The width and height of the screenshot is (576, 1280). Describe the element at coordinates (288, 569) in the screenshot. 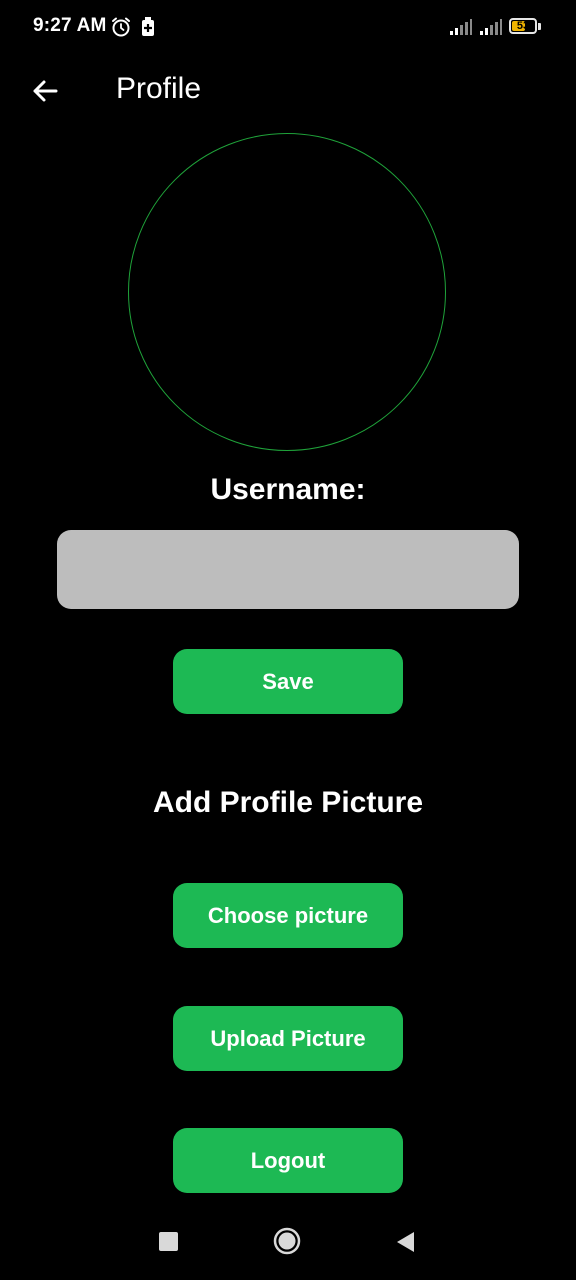

I see `username-input` at that location.